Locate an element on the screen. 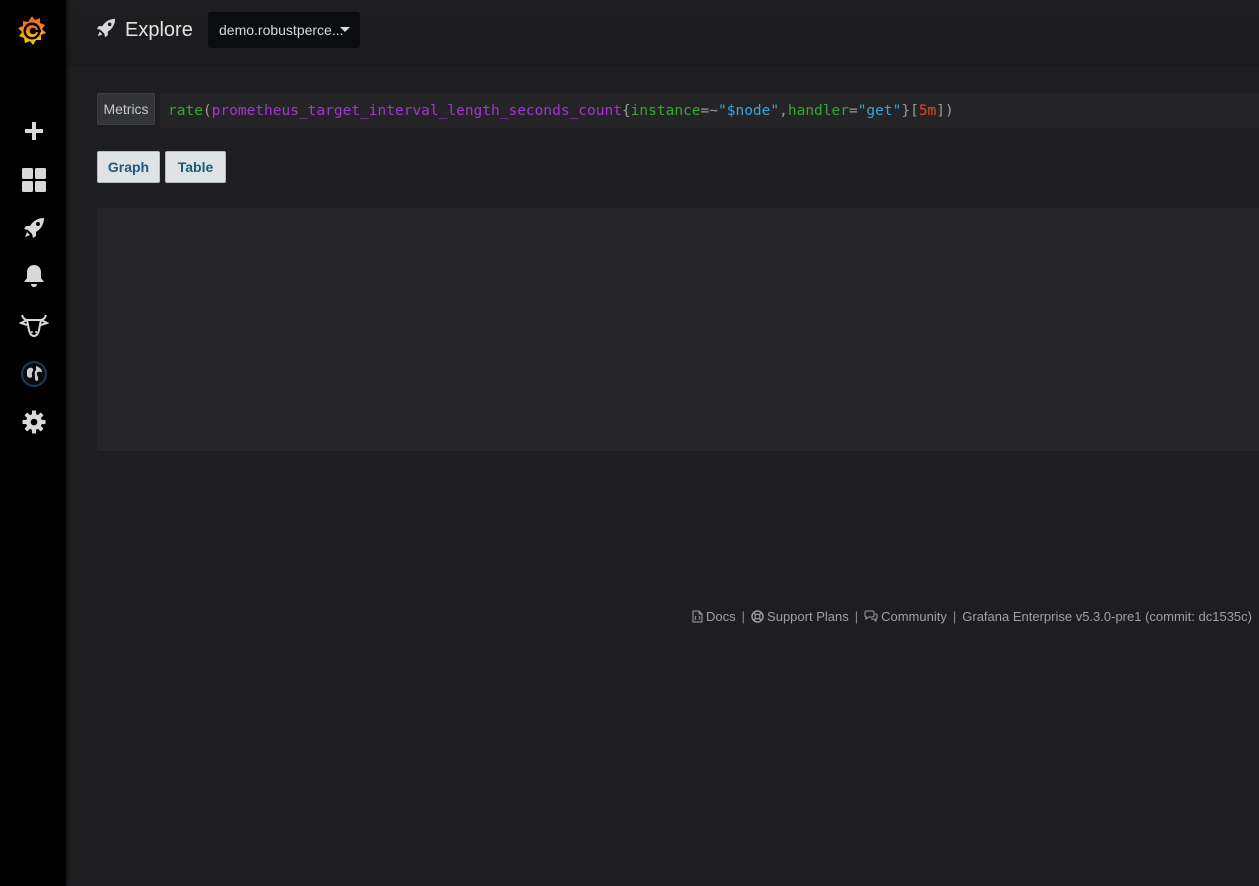 This screenshot has width=1259, height=886. query-token-string: "get" is located at coordinates (879, 110).